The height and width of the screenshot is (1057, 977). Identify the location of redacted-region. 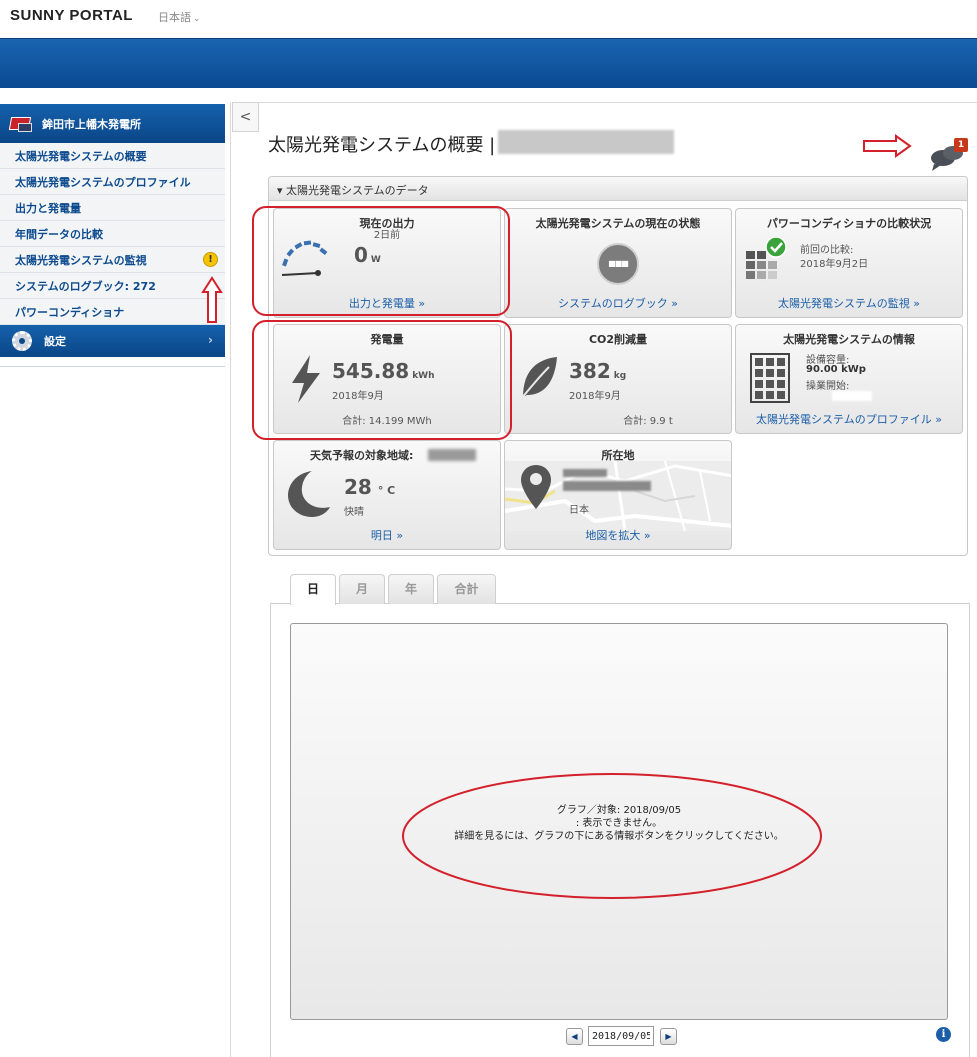
(452, 455).